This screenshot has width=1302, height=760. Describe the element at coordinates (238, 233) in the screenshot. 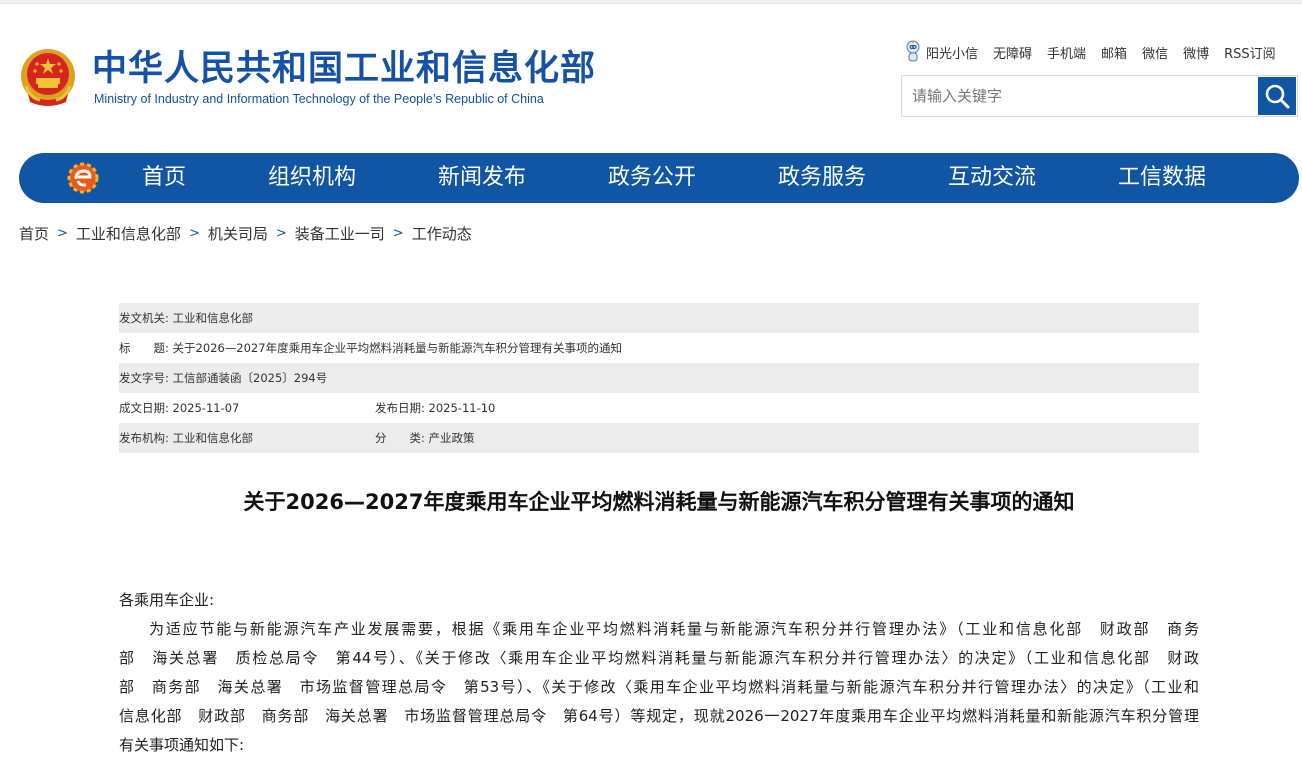

I see `breadcrumb-departments: 机关司局` at that location.